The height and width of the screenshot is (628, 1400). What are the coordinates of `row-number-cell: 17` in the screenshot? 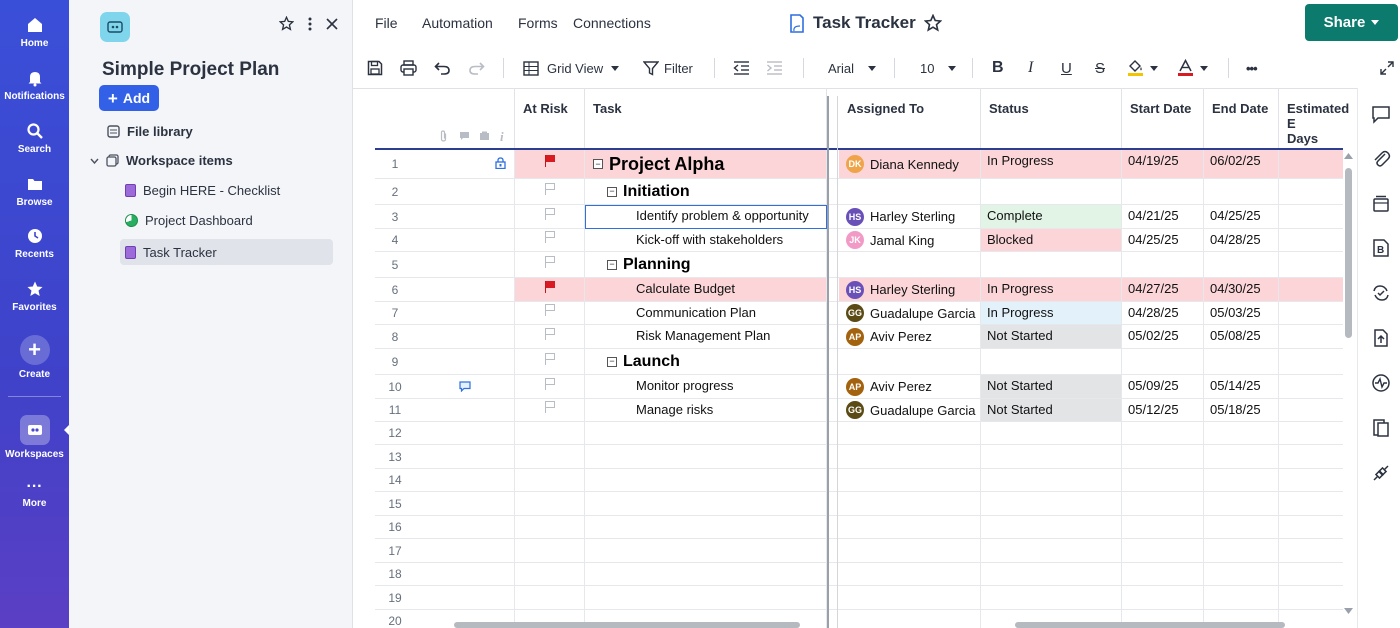 It's located at (445, 551).